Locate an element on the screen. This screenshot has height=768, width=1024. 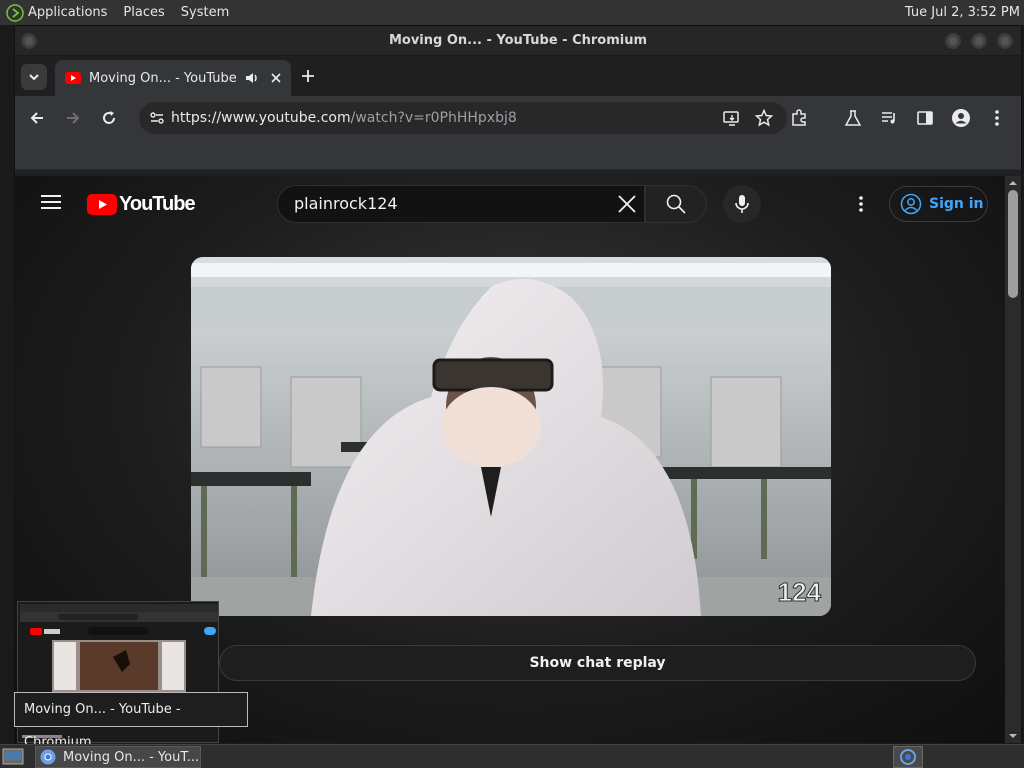
youtube-logo-text: YouTube is located at coordinates (157, 204).